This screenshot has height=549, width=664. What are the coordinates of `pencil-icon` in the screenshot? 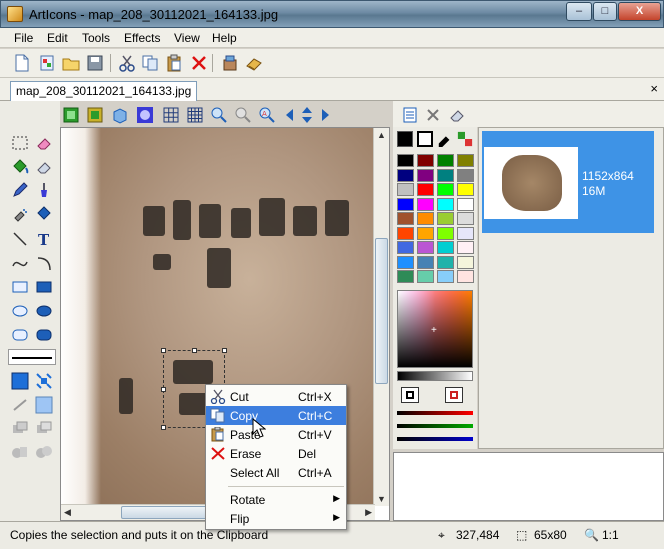 It's located at (20, 190).